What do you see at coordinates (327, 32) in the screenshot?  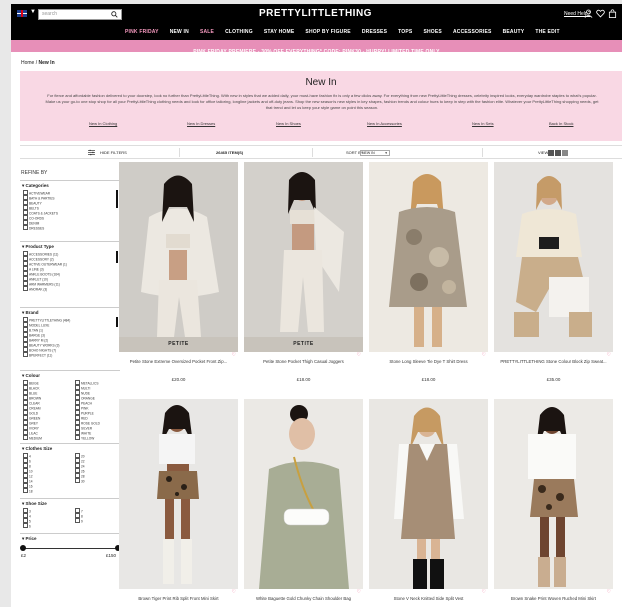 I see `nav-item-shop-by-figure: SHOP BY FIGURE` at bounding box center [327, 32].